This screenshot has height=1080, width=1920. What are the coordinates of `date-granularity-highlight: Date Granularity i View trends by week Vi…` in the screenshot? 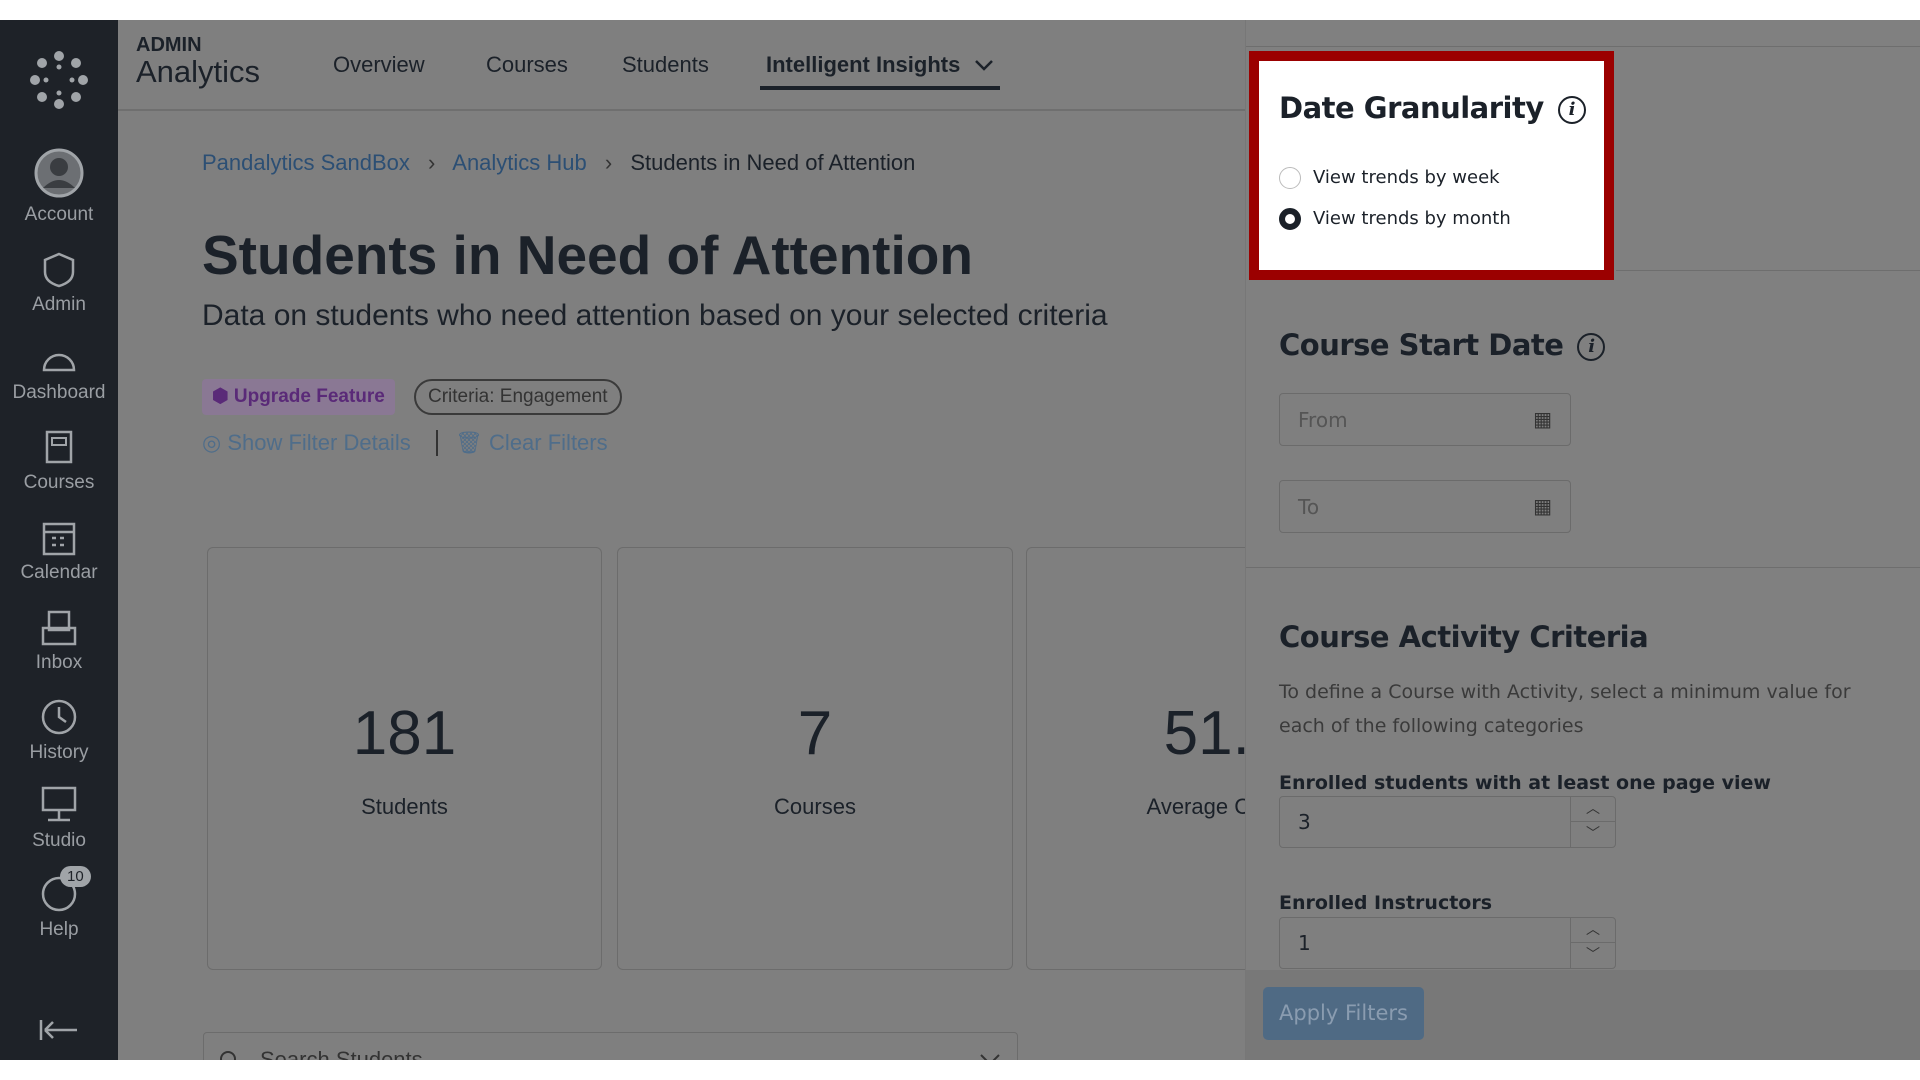 It's located at (1431, 165).